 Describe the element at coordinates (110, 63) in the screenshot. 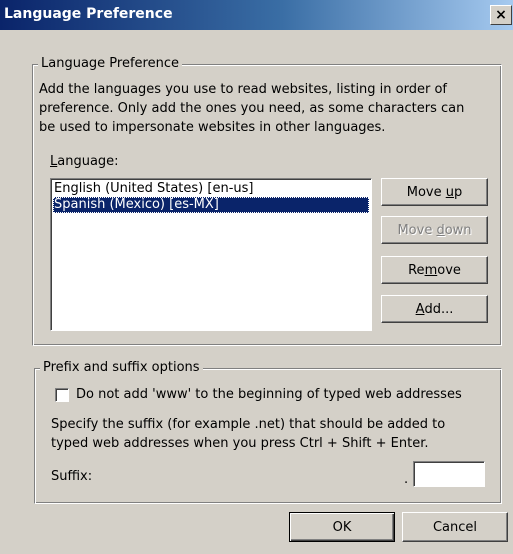

I see `language-preference-legend: Language Preference` at that location.